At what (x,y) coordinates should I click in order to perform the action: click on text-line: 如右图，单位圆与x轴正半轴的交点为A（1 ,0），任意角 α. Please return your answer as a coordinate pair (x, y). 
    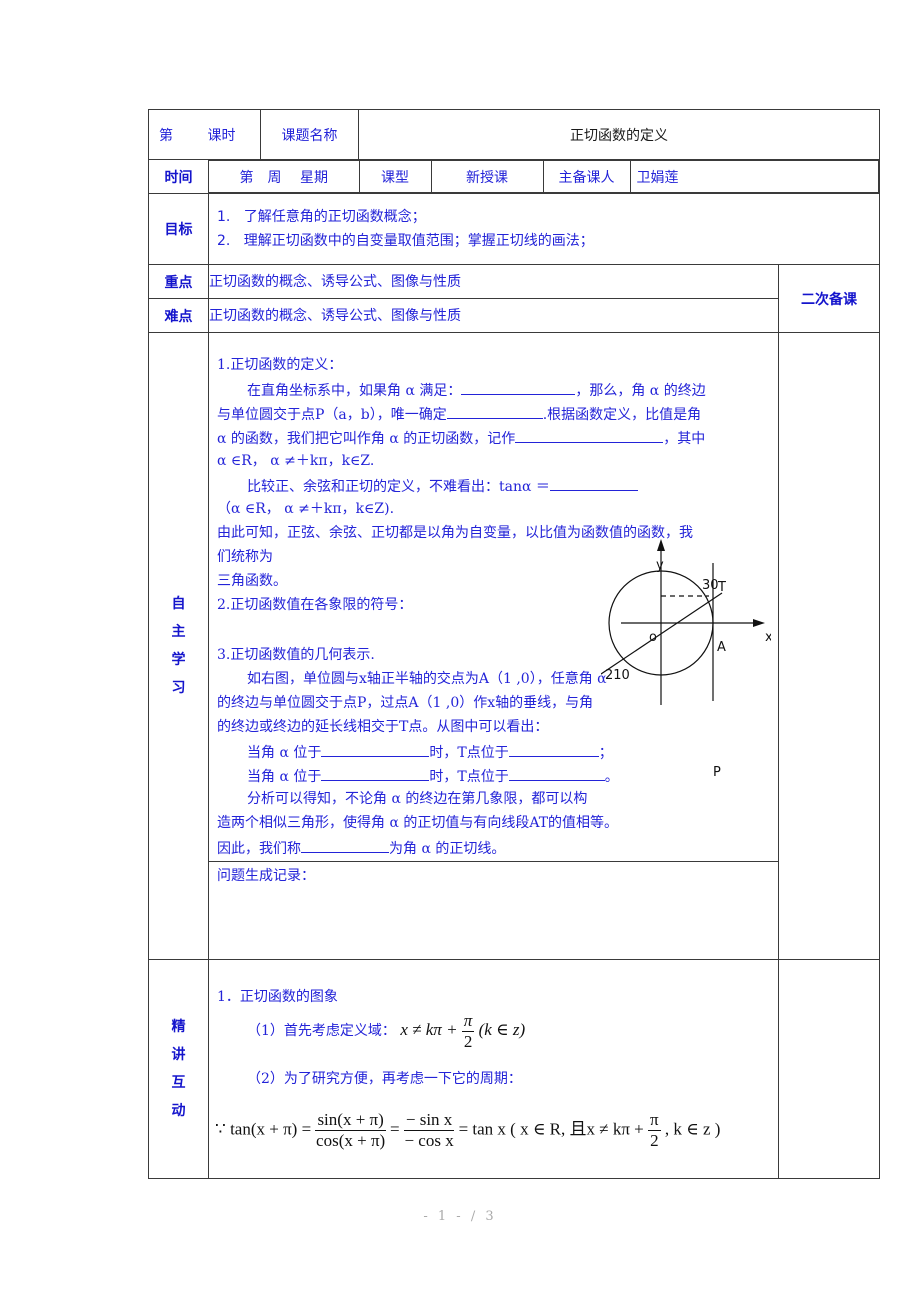
    Looking at the image, I should click on (427, 679).